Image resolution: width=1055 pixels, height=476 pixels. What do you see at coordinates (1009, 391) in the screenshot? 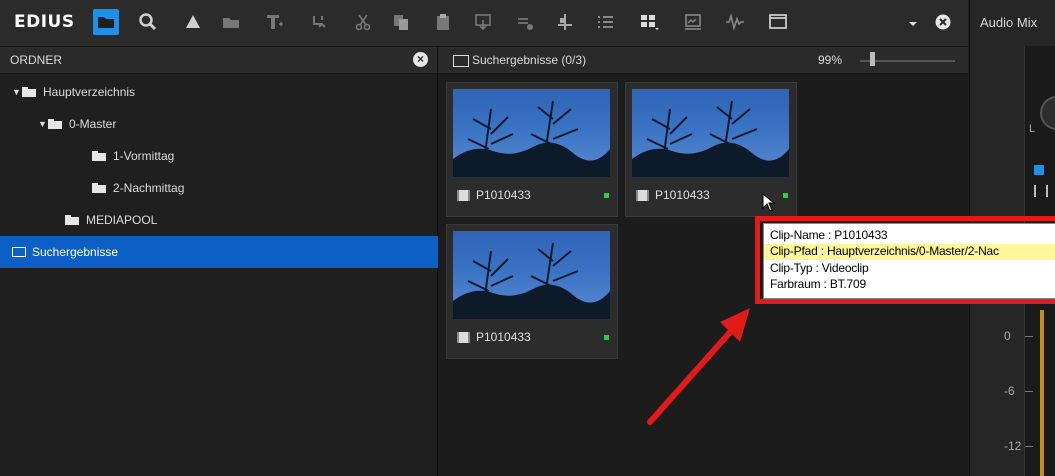
I see `db-label-minus6: -6` at bounding box center [1009, 391].